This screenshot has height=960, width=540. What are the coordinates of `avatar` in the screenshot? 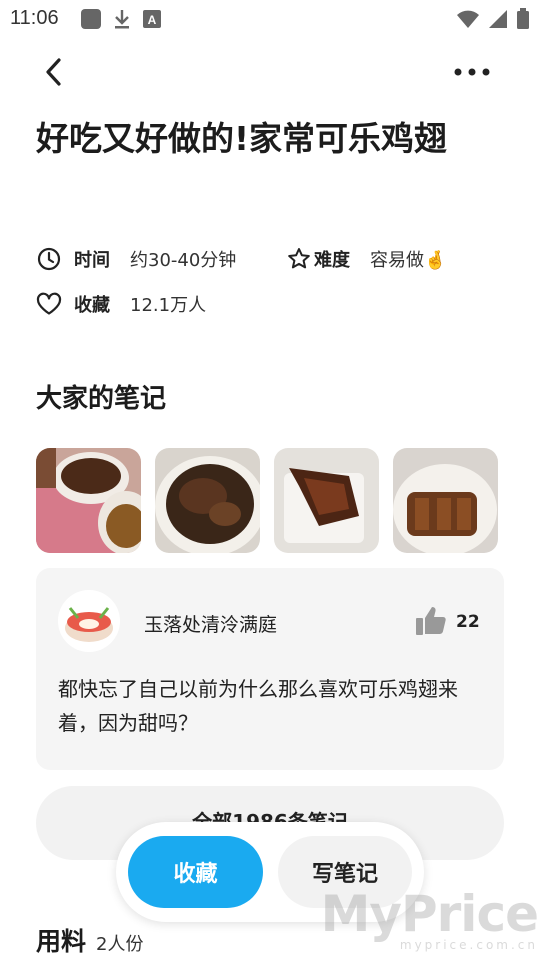 It's located at (89, 621).